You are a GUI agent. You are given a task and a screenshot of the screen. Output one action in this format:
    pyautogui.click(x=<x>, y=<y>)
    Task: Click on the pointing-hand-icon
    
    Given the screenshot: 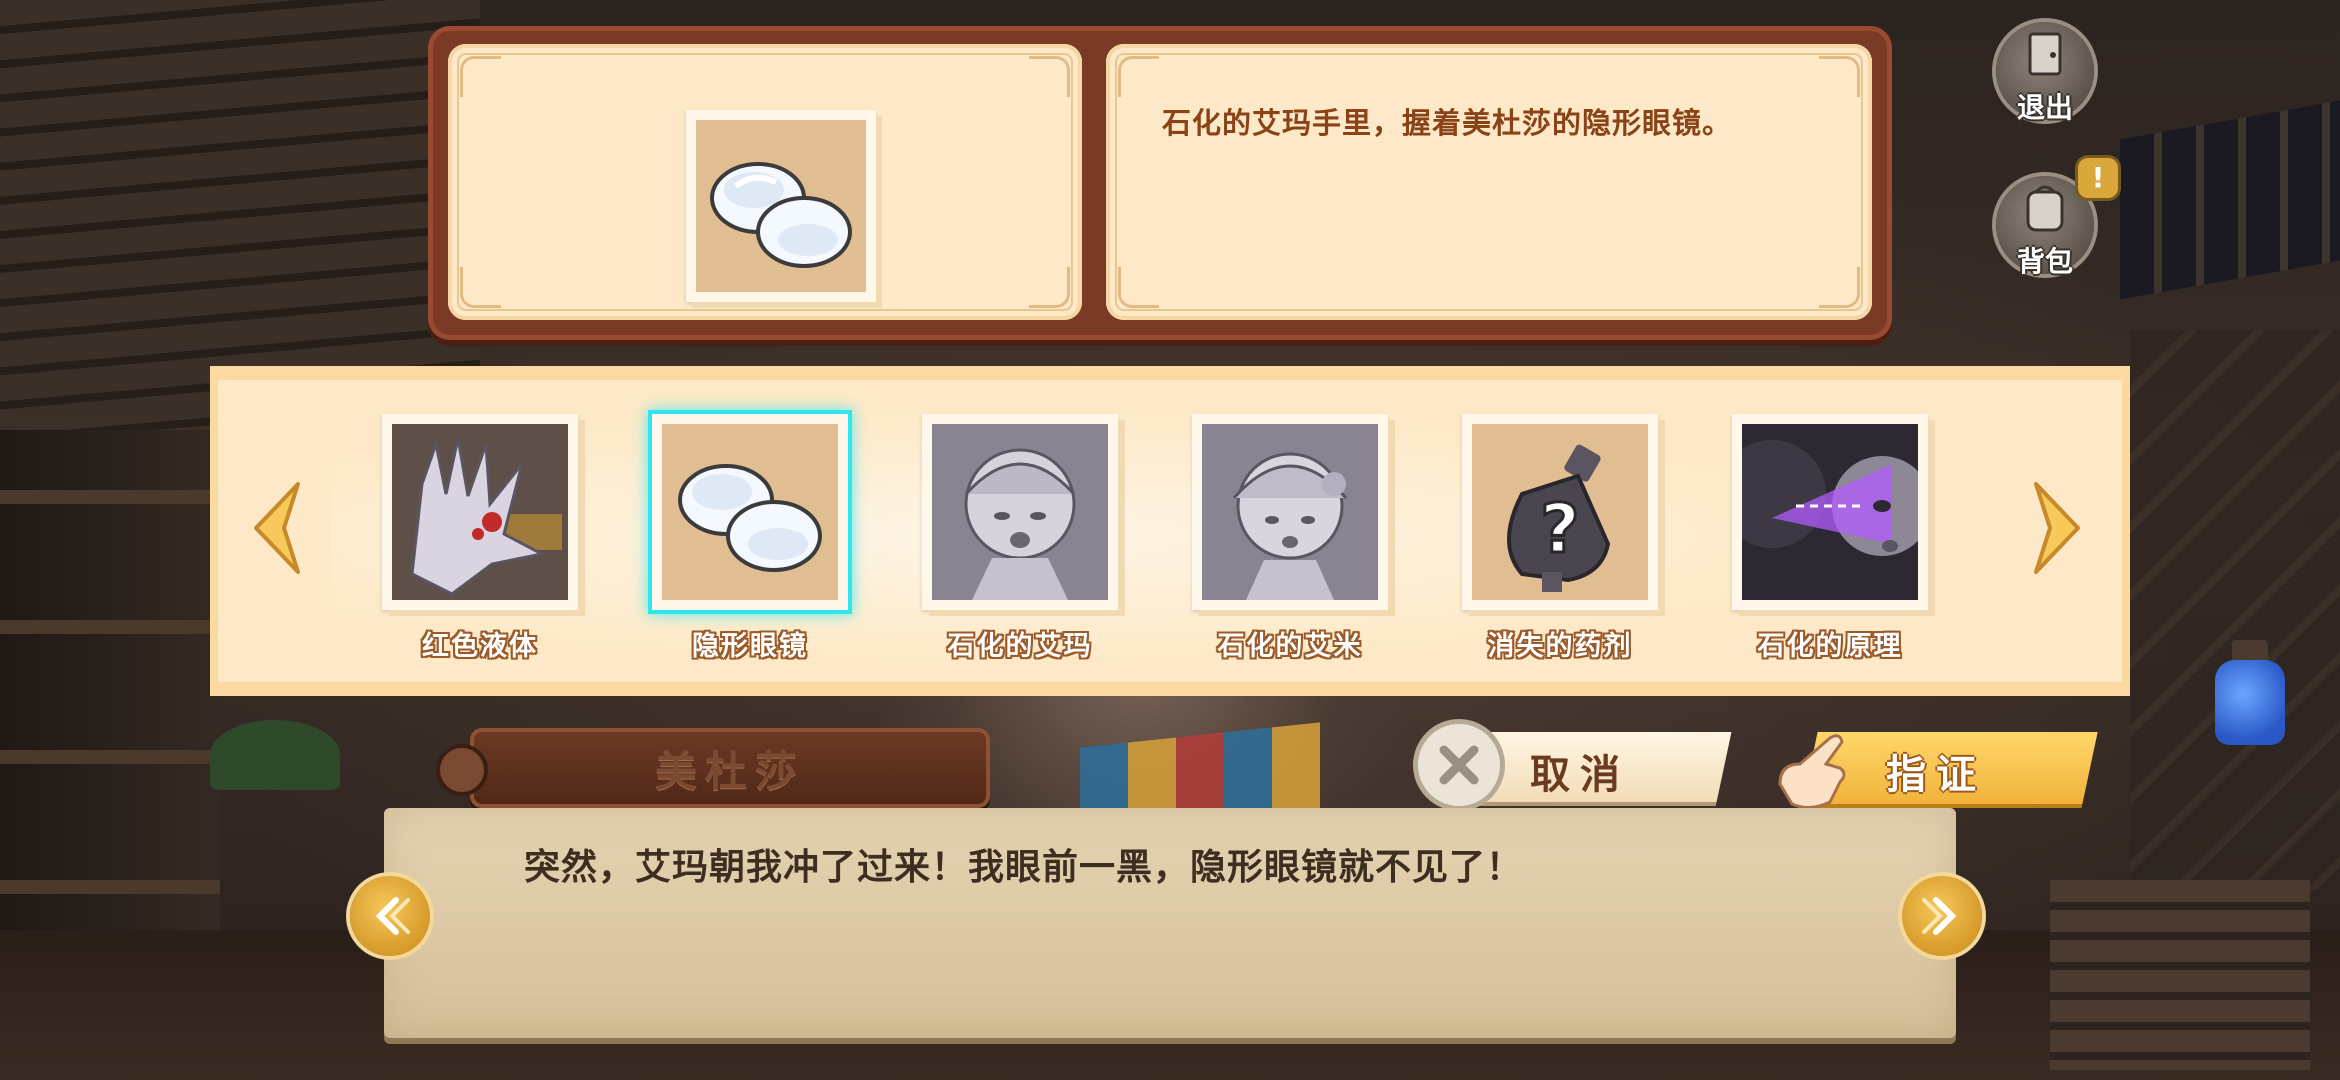 What is the action you would take?
    pyautogui.click(x=1812, y=771)
    